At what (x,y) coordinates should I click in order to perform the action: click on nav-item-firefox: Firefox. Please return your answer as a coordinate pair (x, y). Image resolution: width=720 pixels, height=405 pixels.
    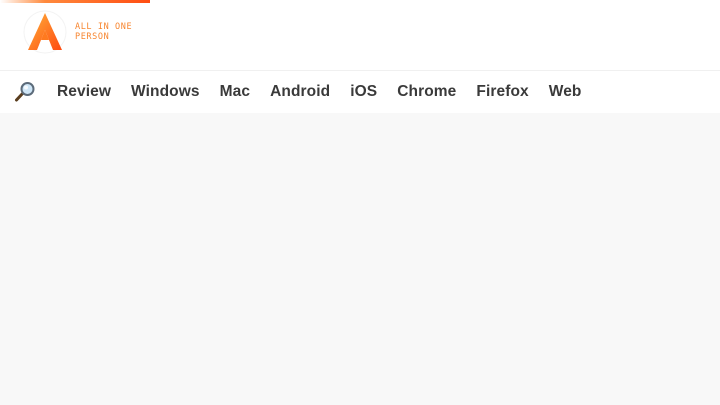
    Looking at the image, I should click on (502, 92).